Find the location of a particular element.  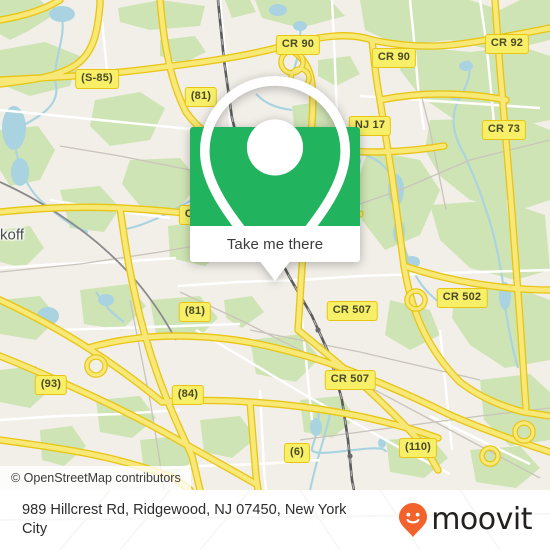

location-callout-card: Take me there is located at coordinates (275, 178).